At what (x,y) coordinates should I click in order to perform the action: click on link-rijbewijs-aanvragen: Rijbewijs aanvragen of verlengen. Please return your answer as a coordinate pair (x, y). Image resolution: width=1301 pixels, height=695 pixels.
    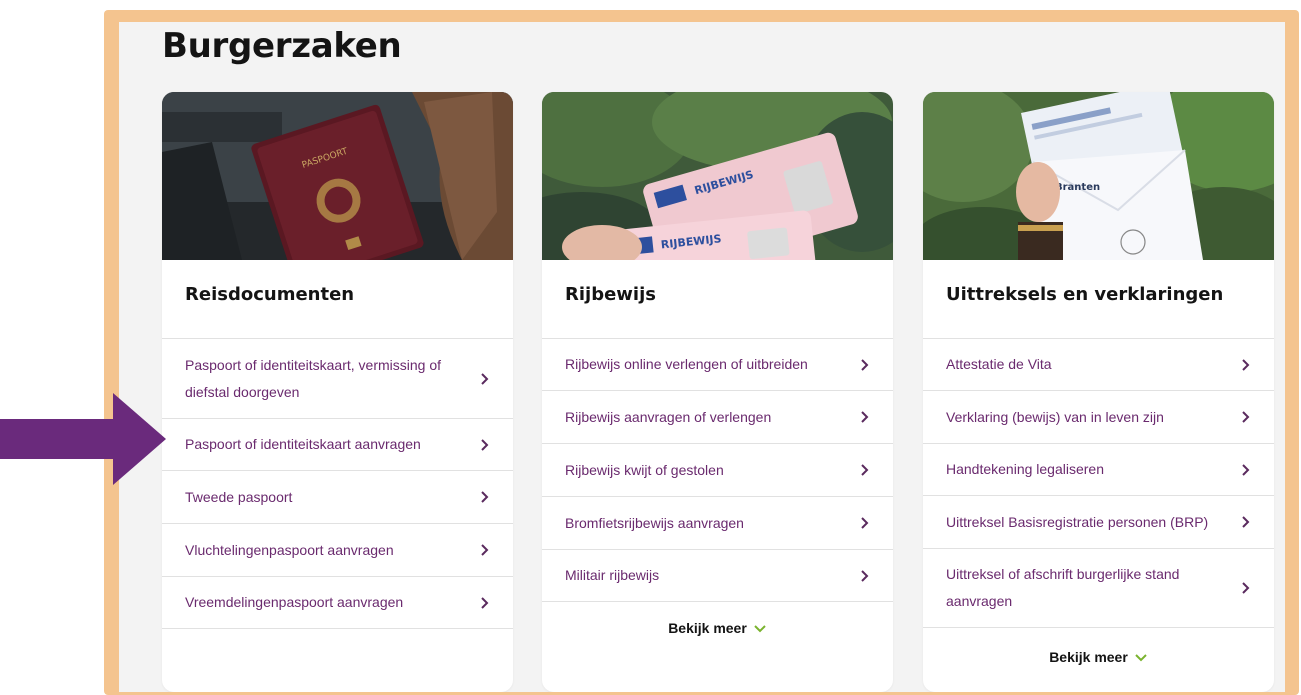
    Looking at the image, I should click on (717, 417).